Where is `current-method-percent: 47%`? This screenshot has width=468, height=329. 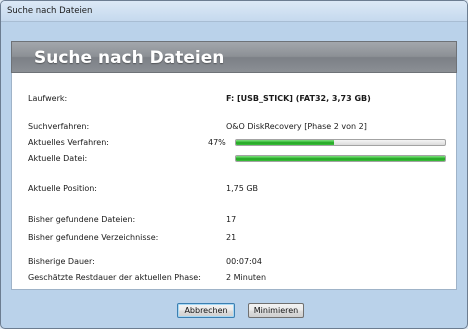 current-method-percent: 47% is located at coordinates (217, 142).